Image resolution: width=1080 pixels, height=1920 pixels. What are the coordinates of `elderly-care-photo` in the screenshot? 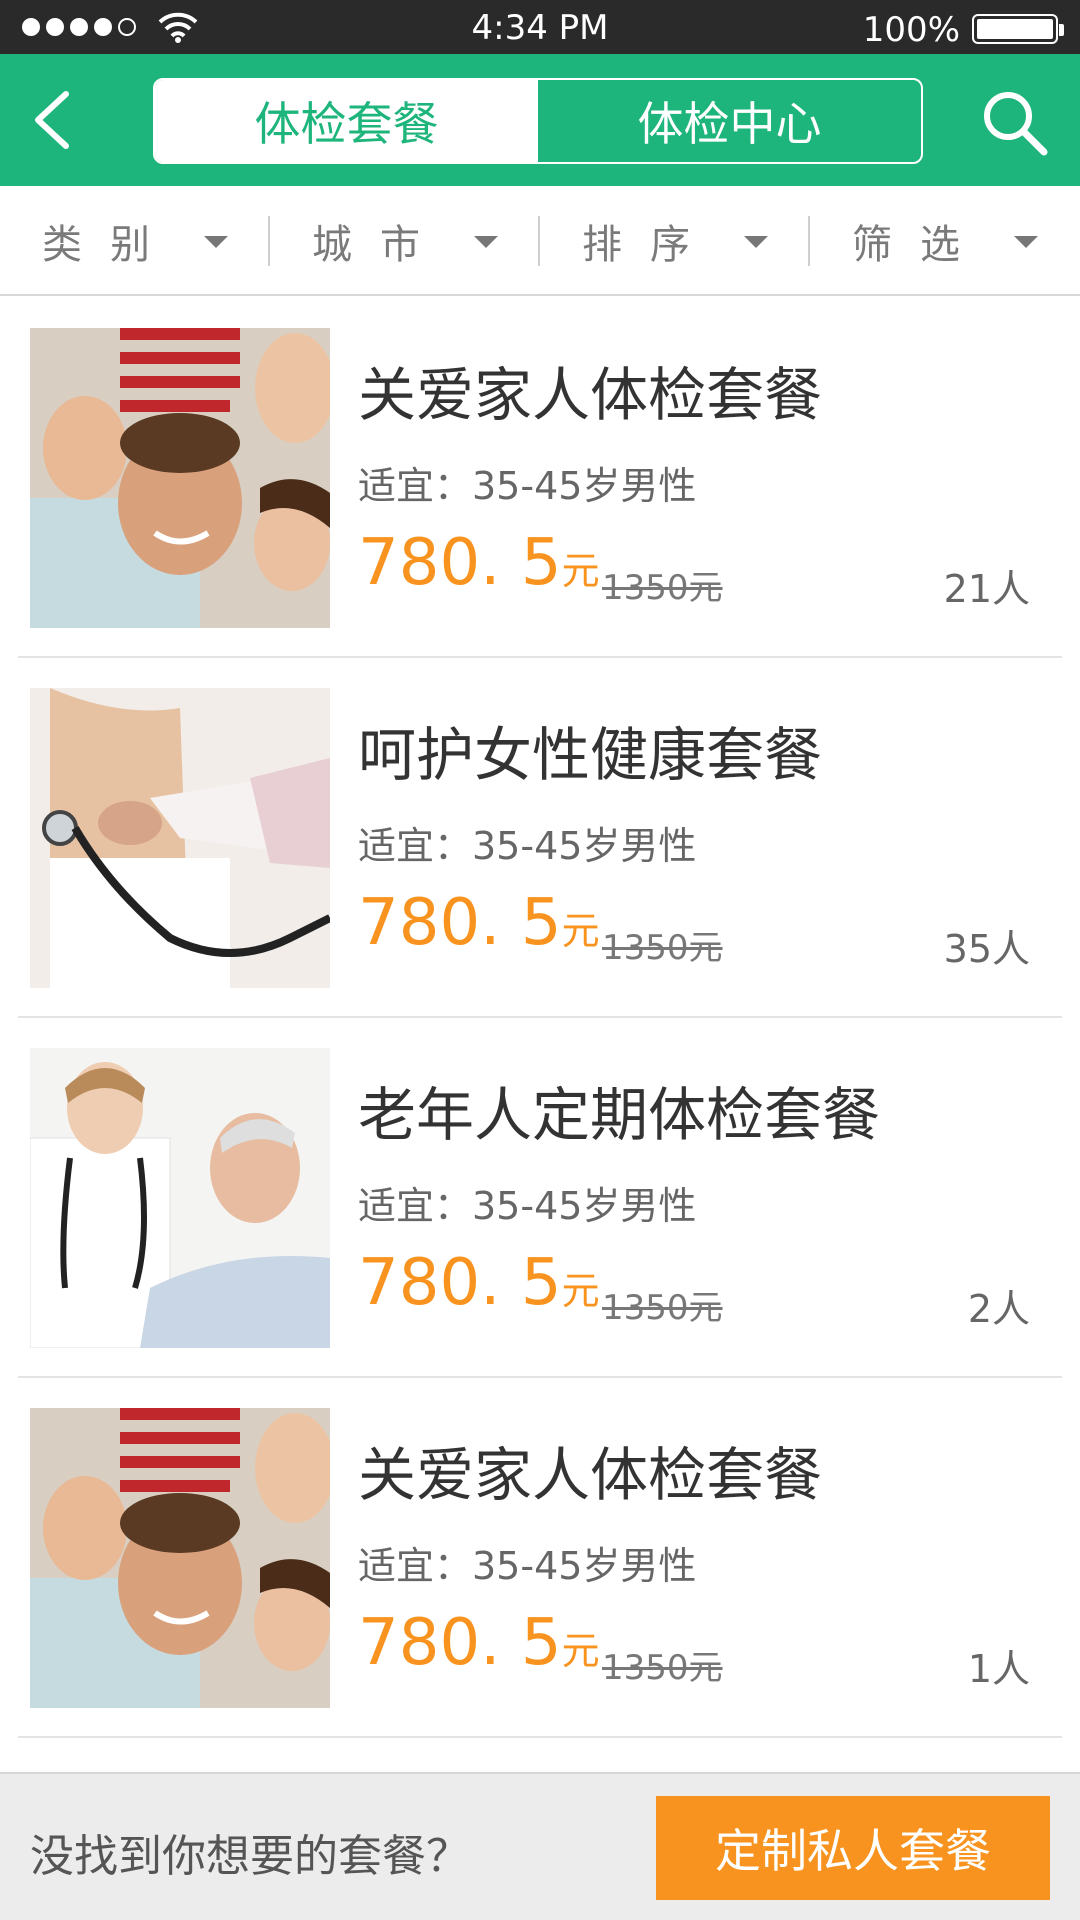 It's located at (180, 1198).